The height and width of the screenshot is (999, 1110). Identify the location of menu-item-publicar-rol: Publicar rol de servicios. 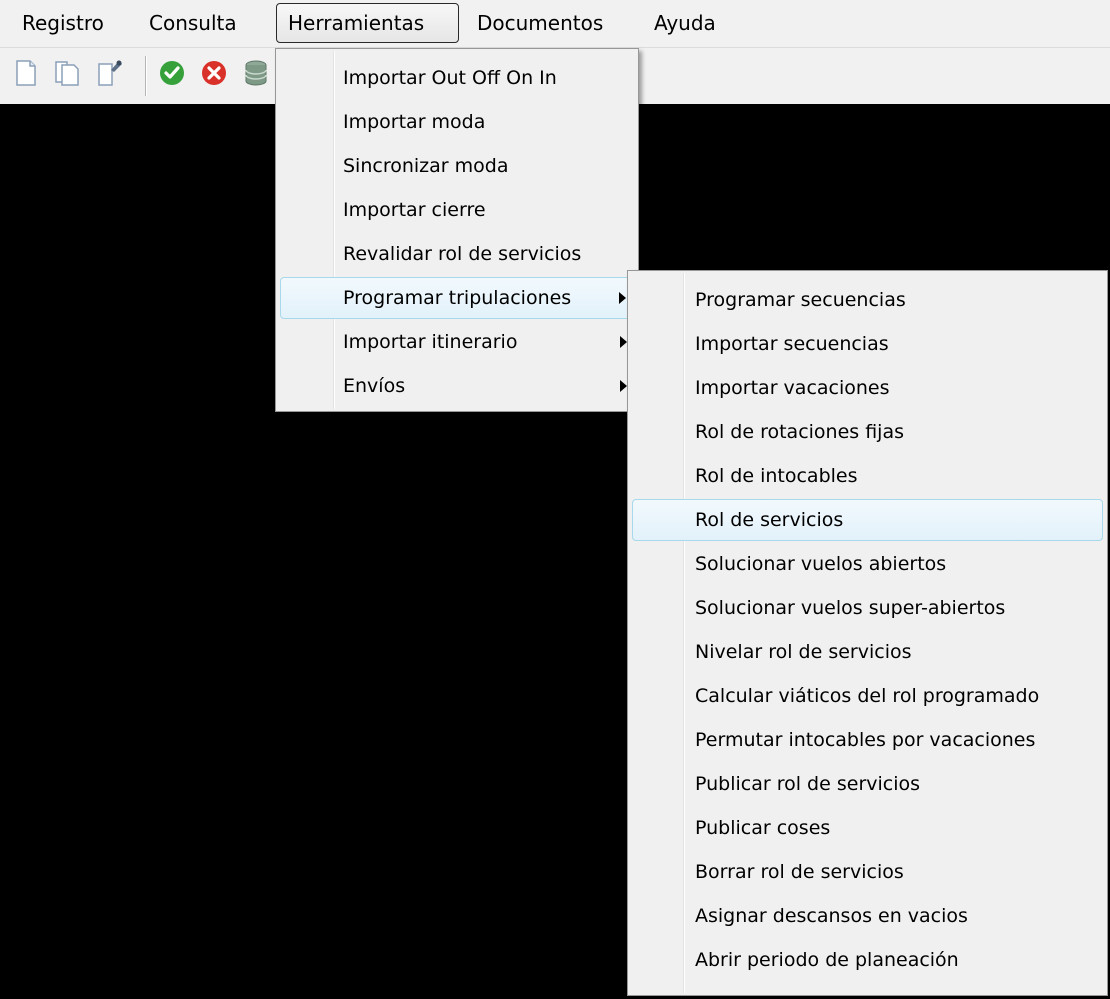
(867, 784).